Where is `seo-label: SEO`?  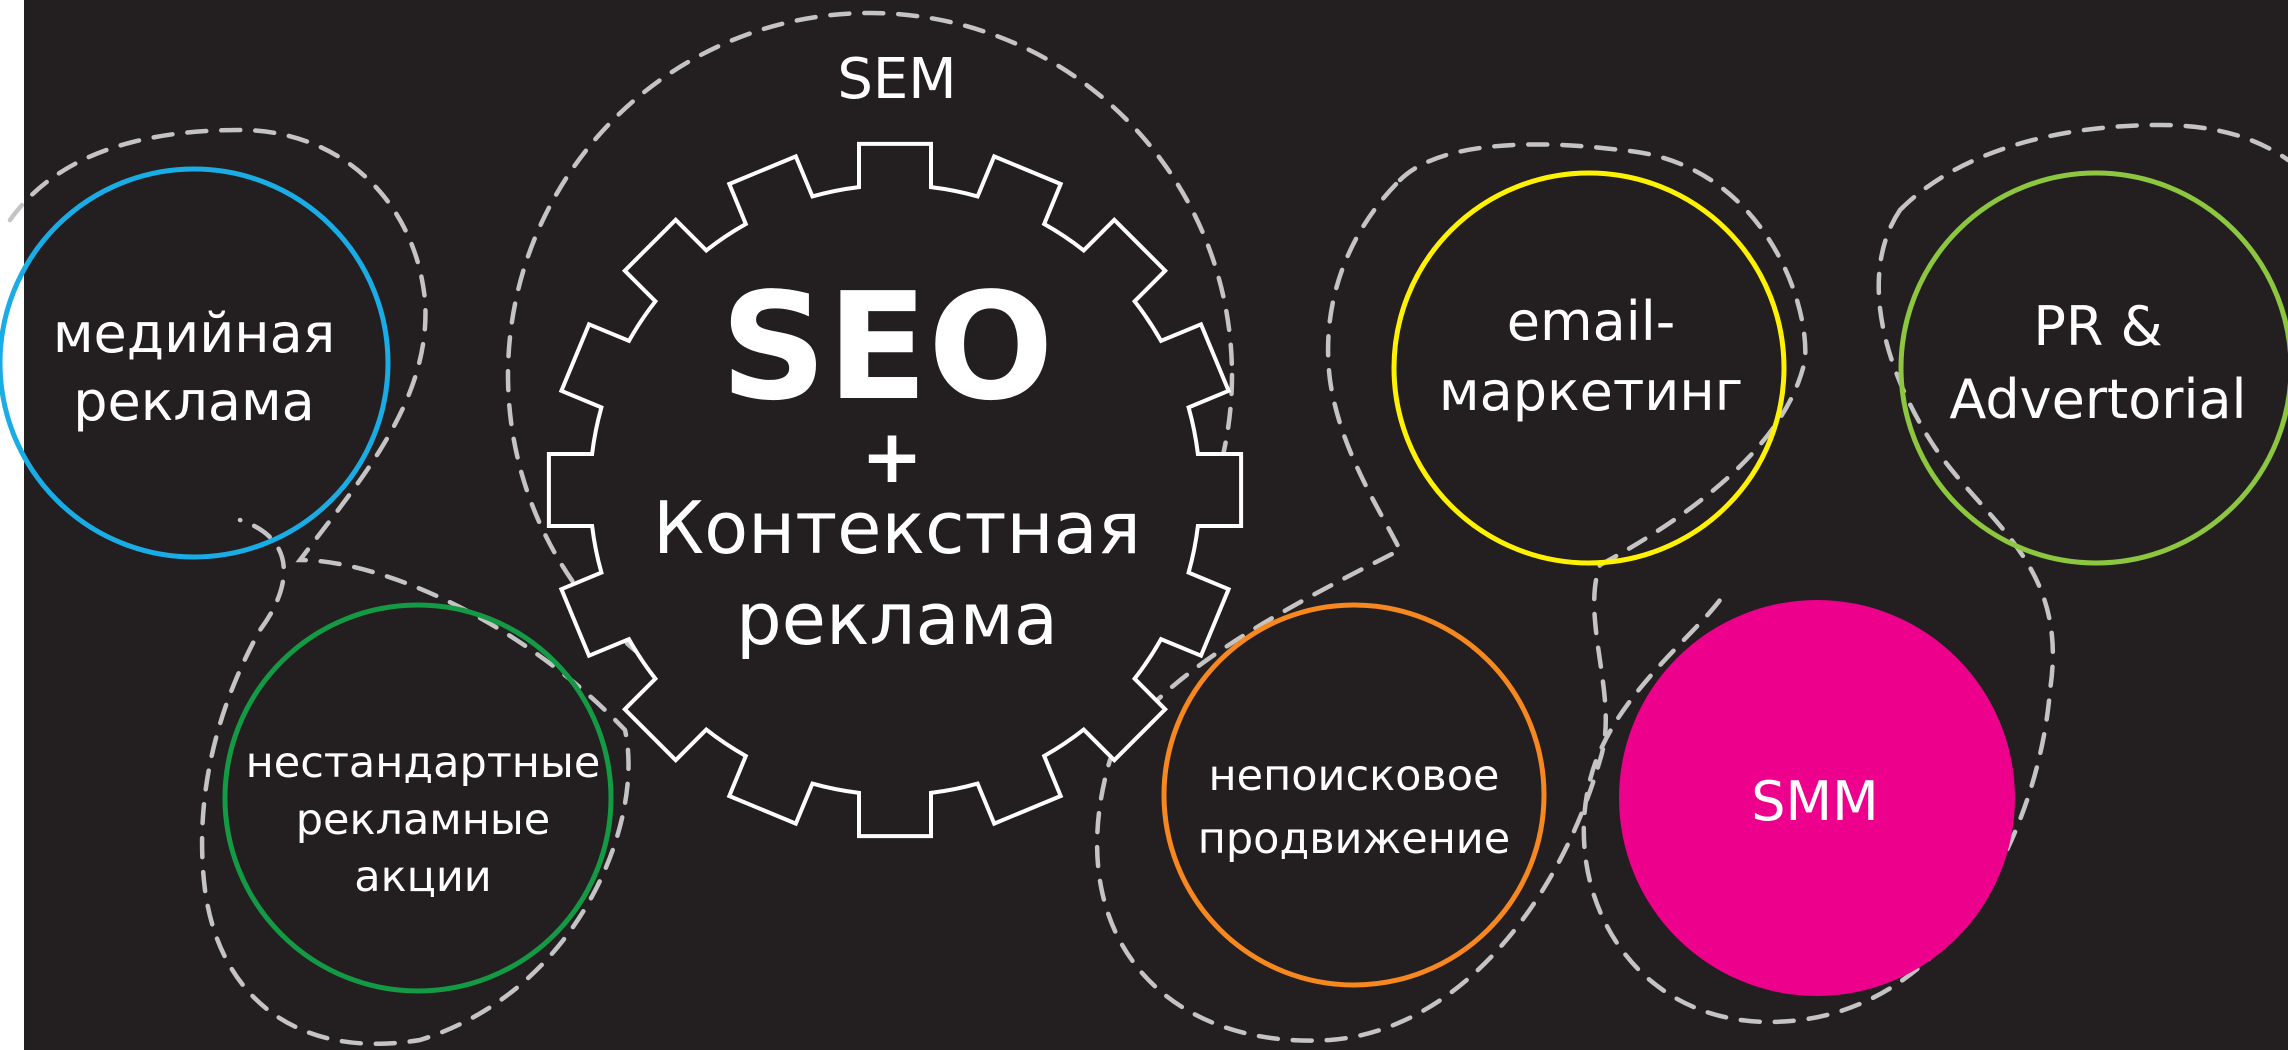
seo-label: SEO is located at coordinates (887, 347).